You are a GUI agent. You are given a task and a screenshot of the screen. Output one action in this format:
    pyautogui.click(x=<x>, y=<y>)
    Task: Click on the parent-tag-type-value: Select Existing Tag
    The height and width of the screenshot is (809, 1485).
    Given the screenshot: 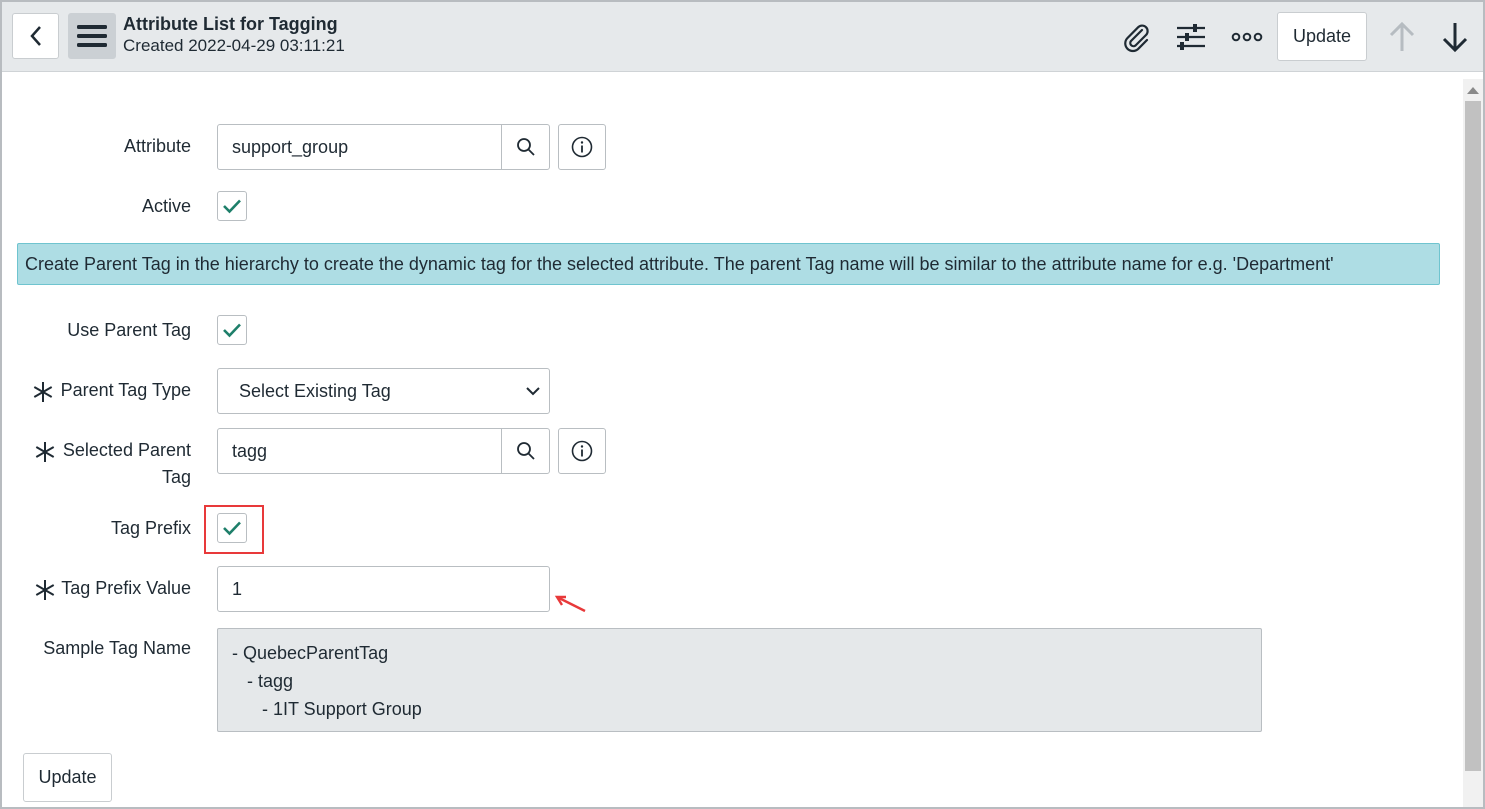 What is the action you would take?
    pyautogui.click(x=315, y=390)
    